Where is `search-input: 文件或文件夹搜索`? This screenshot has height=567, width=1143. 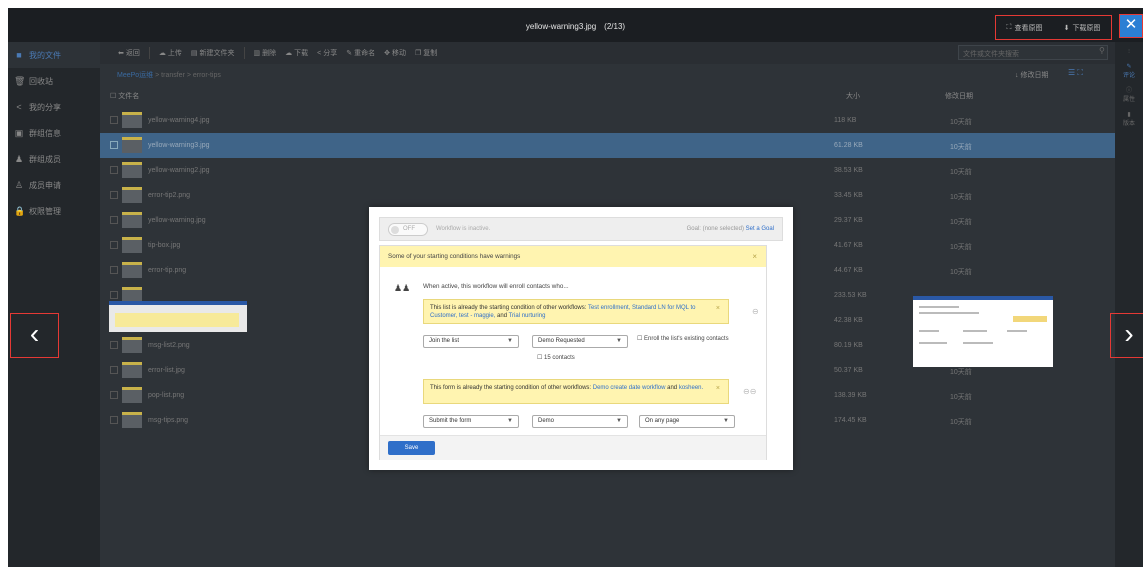 search-input: 文件或文件夹搜索 is located at coordinates (1033, 52).